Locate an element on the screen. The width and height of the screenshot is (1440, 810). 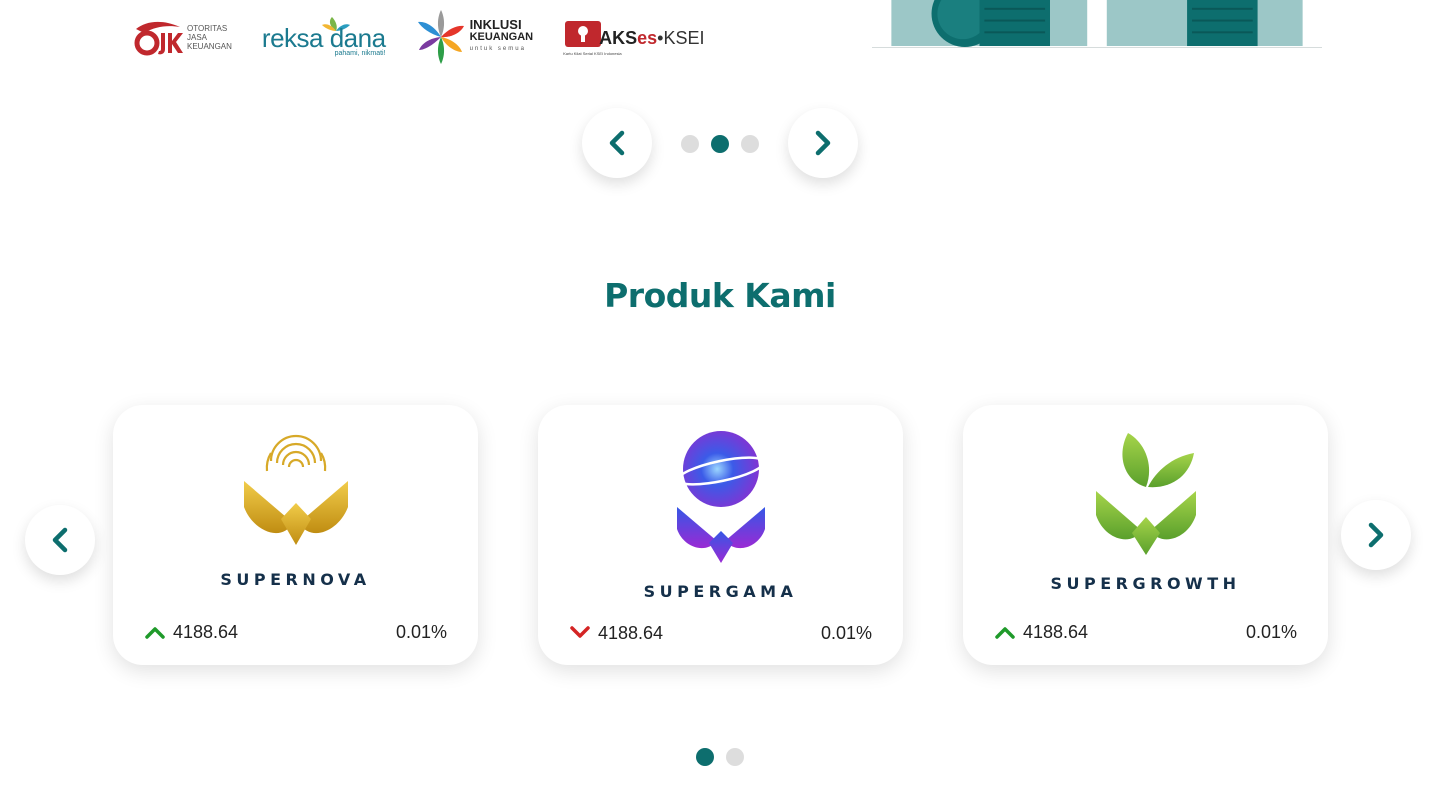
trend-down-icon is located at coordinates (580, 633).